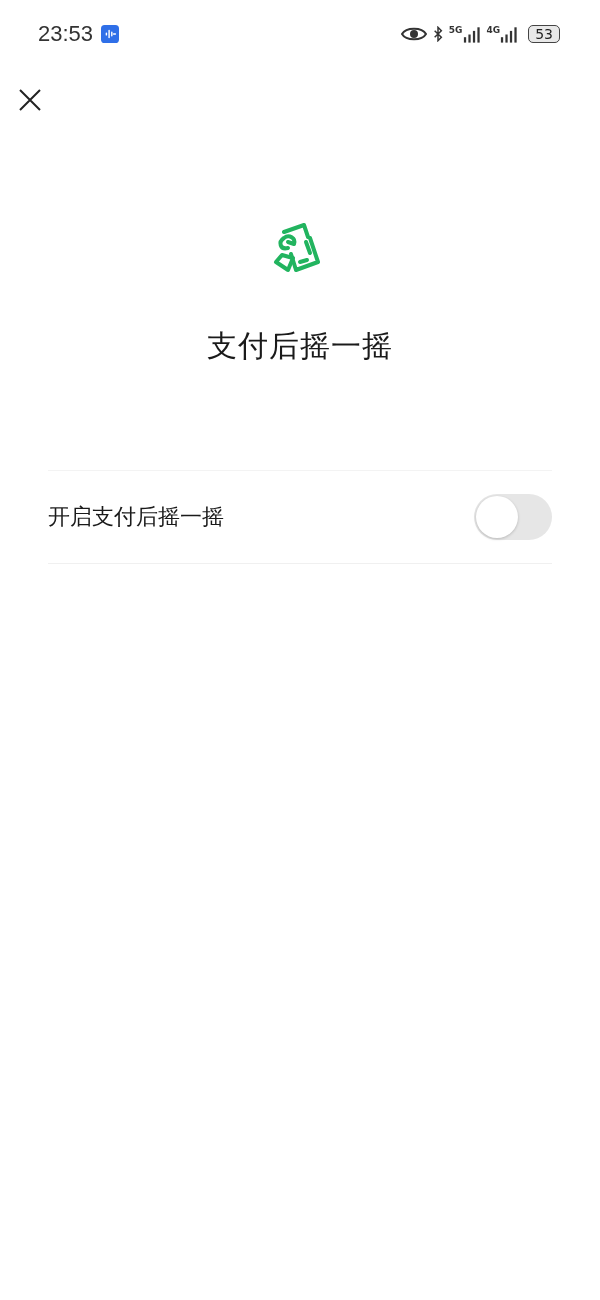  I want to click on network-label: 4G, so click(493, 30).